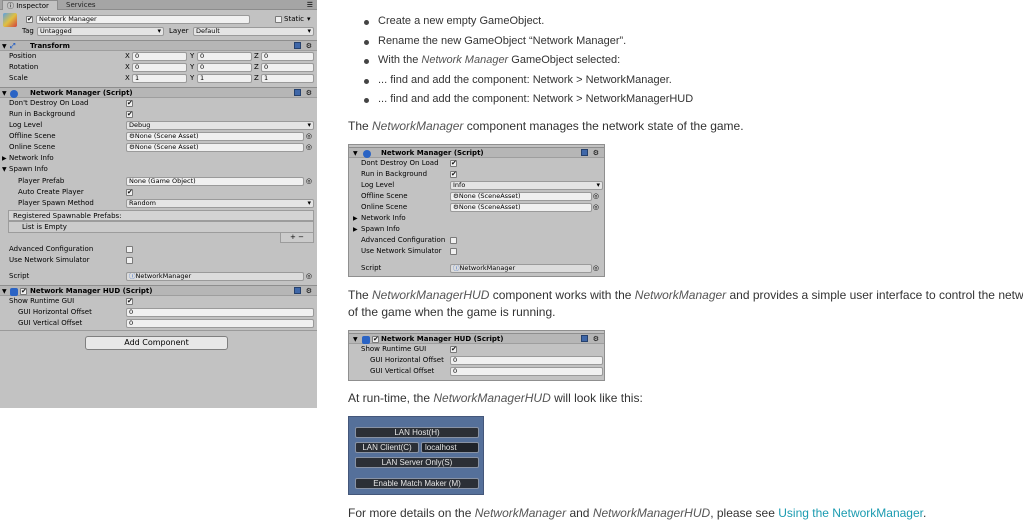 The width and height of the screenshot is (1023, 527). I want to click on scale-y-field: 1, so click(224, 78).